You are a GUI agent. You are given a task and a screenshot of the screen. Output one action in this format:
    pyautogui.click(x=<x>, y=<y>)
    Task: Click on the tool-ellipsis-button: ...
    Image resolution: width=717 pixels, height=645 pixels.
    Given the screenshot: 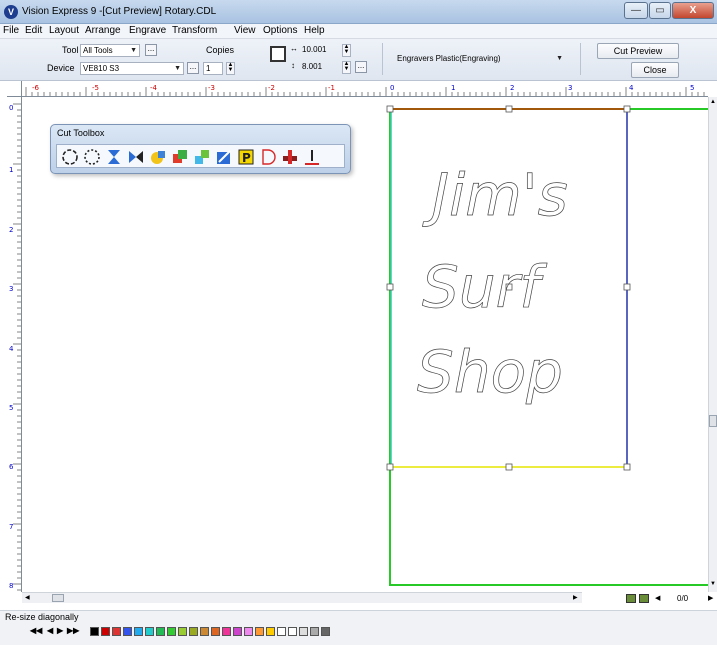 What is the action you would take?
    pyautogui.click(x=151, y=50)
    